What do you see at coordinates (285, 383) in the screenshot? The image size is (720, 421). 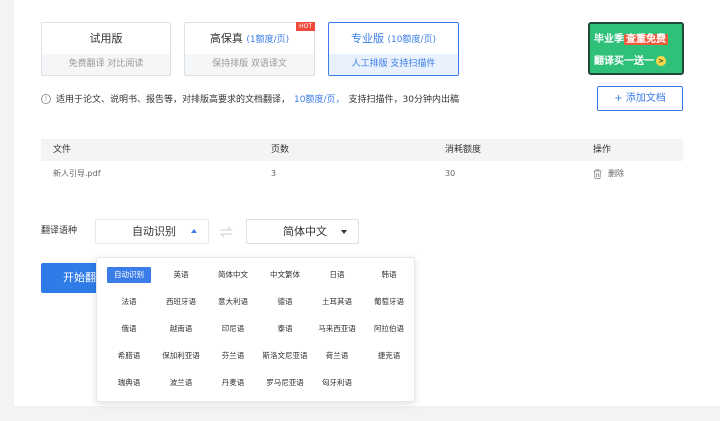 I see `language-option: 罗马尼亚语` at bounding box center [285, 383].